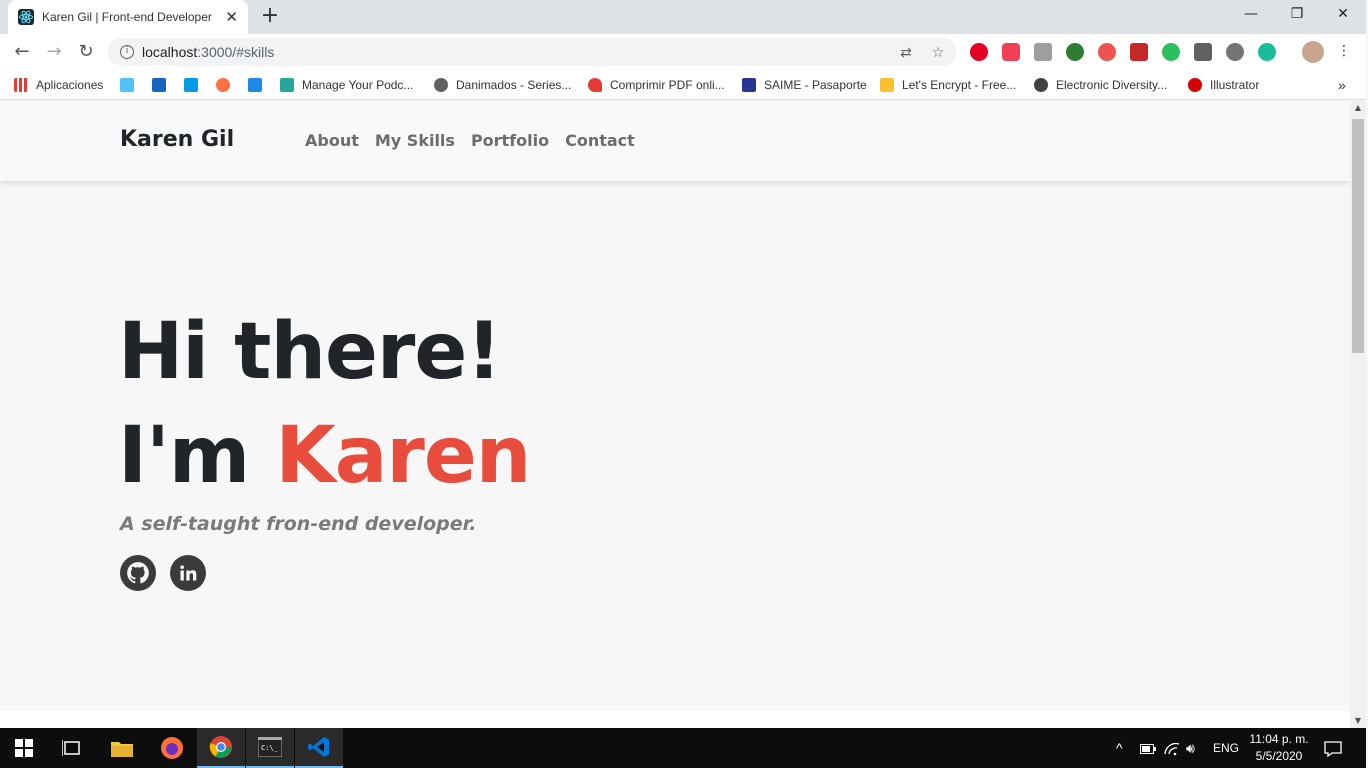  Describe the element at coordinates (1313, 52) in the screenshot. I see `profile-avatar` at that location.